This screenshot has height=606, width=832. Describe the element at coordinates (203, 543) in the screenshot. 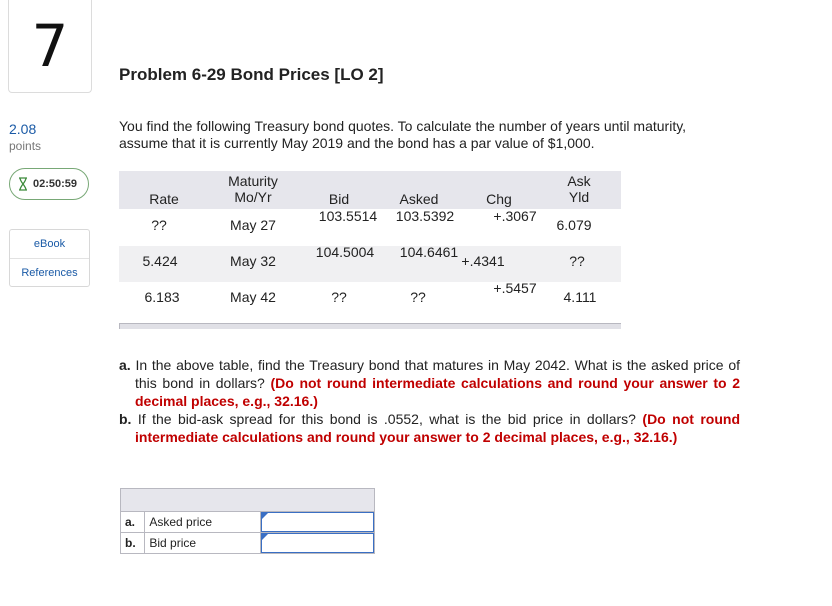

I see `answer-row-label: Bid price` at that location.